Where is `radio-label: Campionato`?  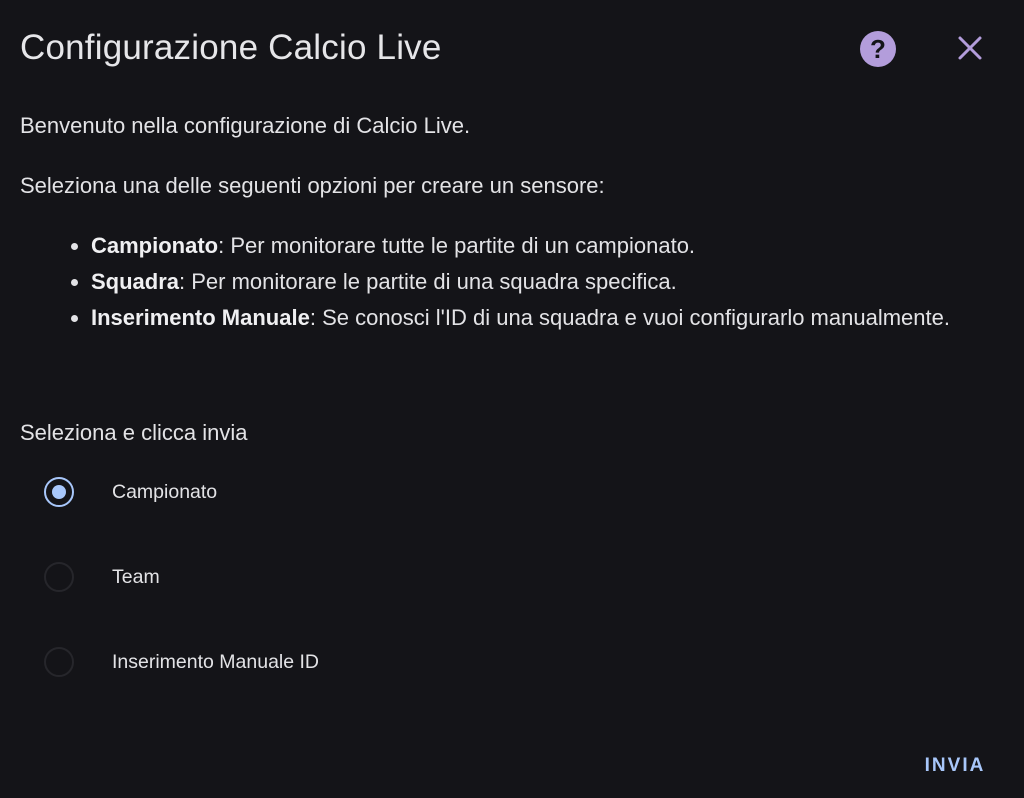 radio-label: Campionato is located at coordinates (164, 492).